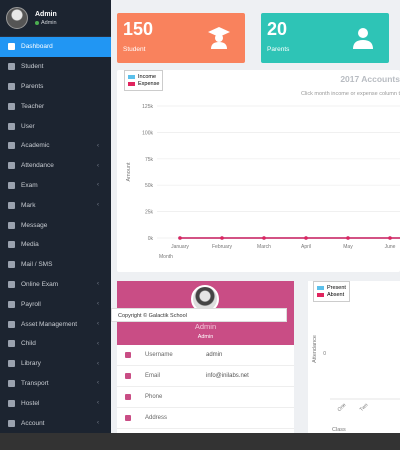 Image resolution: width=400 pixels, height=450 pixels. I want to click on legend-income: Income, so click(143, 77).